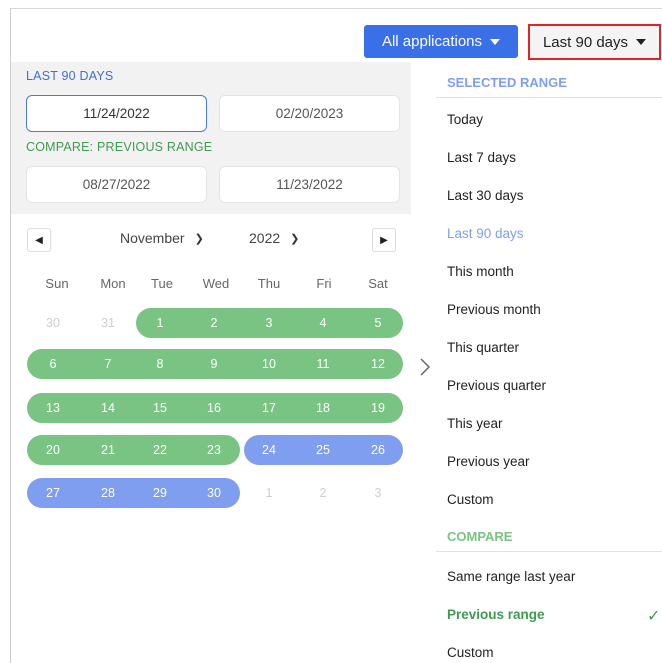  I want to click on calendar-day: 26, so click(378, 450).